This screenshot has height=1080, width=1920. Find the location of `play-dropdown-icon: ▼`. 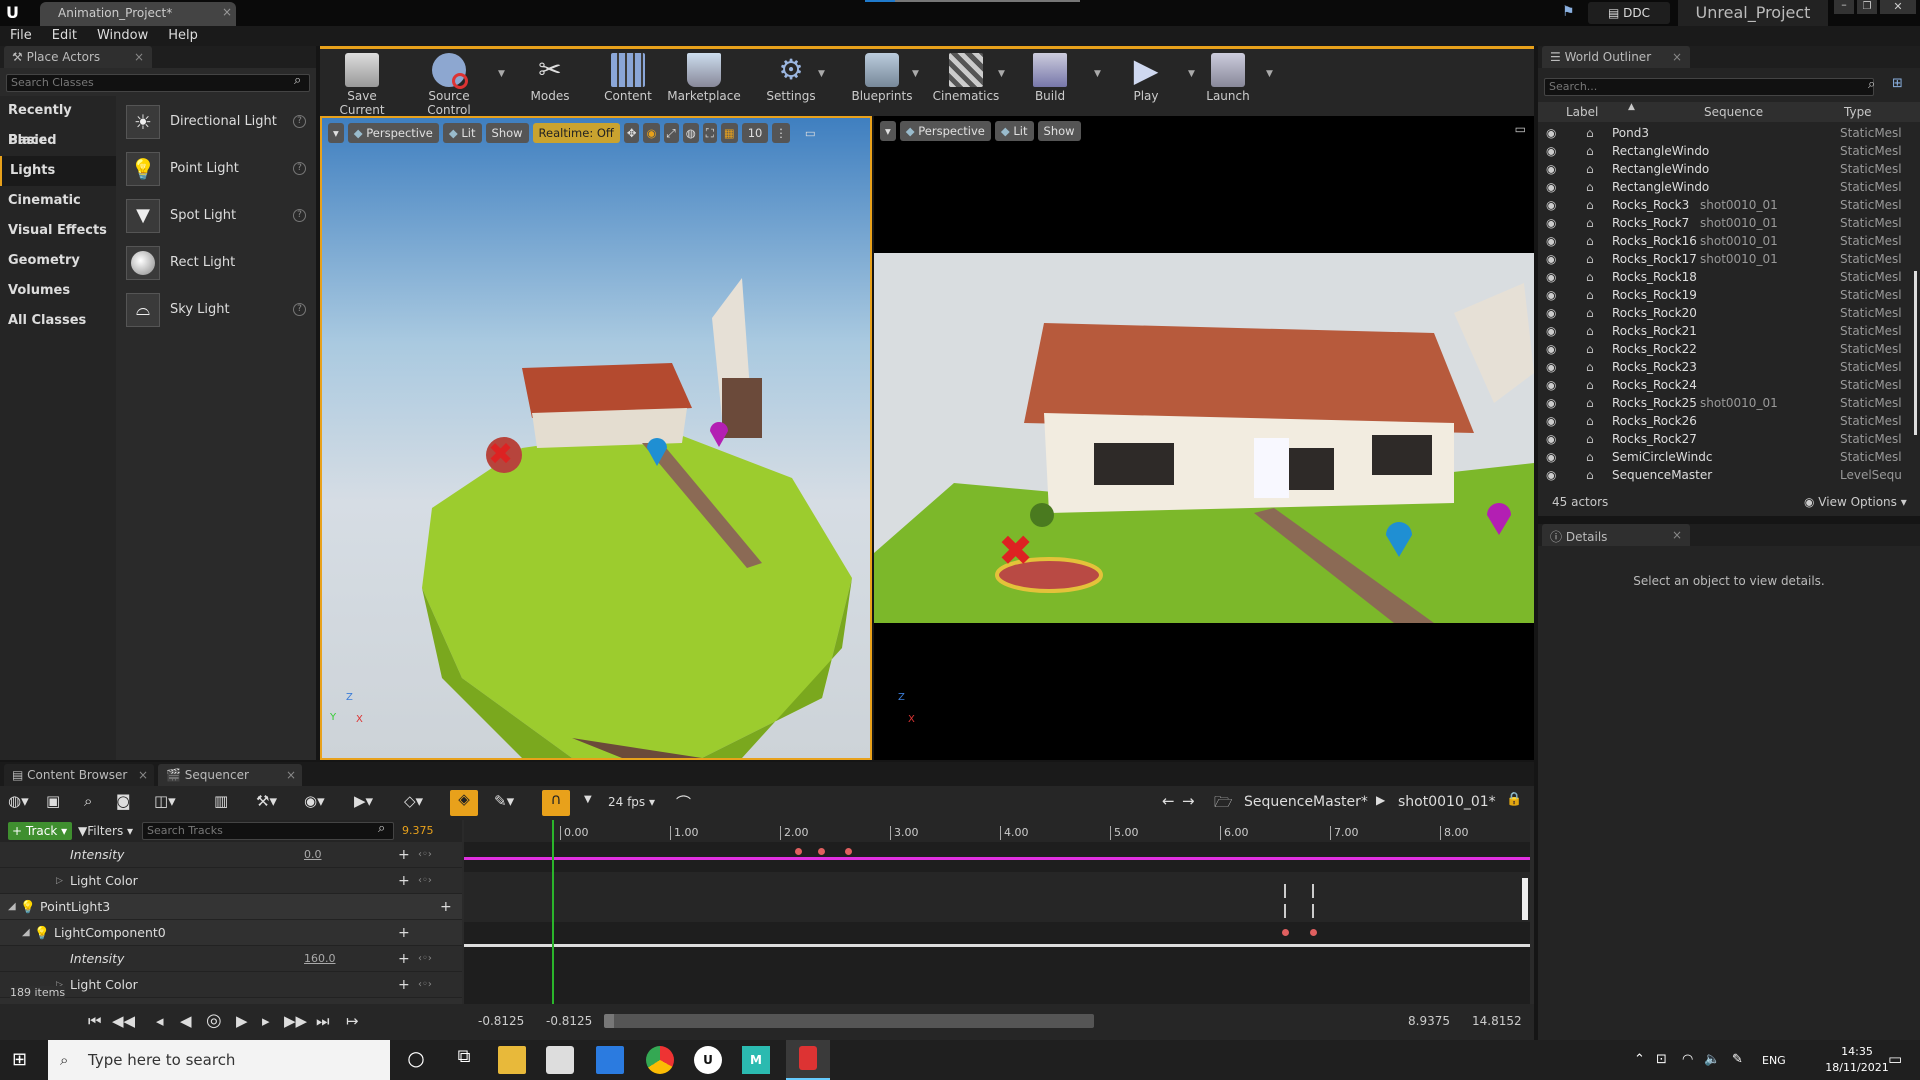

play-dropdown-icon: ▼ is located at coordinates (1191, 74).